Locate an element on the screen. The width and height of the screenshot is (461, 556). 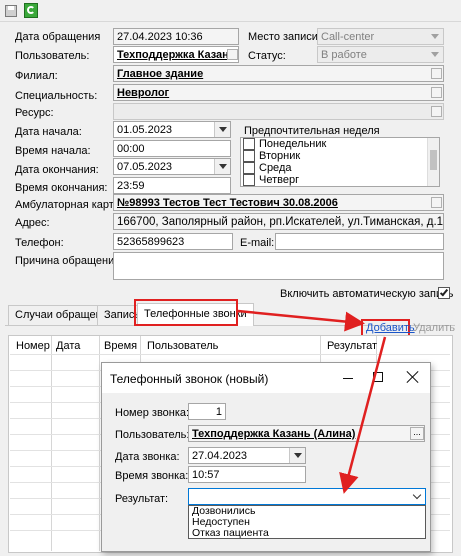
annotation-arrows is located at coordinates (312, 401).